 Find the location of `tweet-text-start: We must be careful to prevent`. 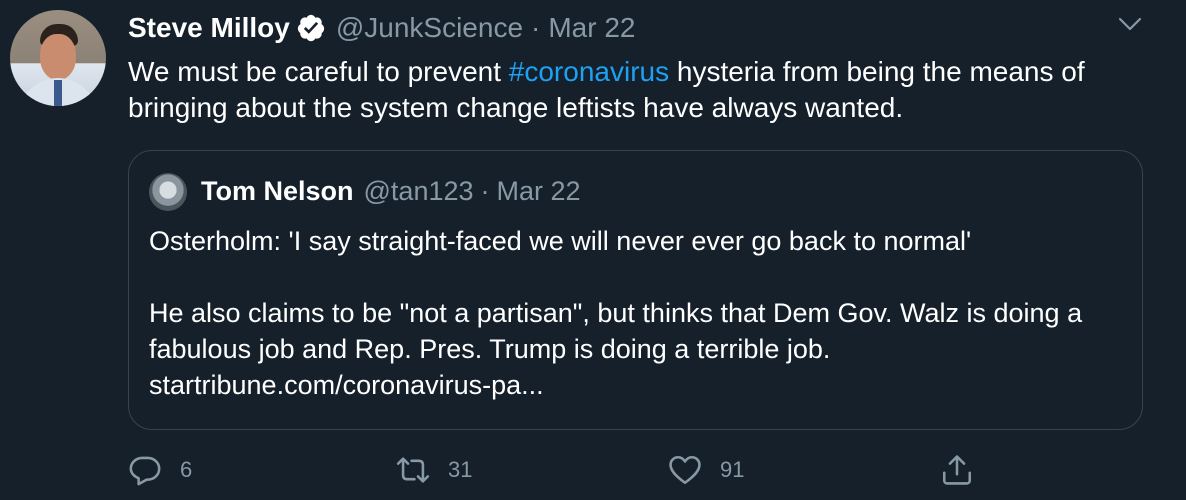

tweet-text-start: We must be careful to prevent is located at coordinates (318, 71).